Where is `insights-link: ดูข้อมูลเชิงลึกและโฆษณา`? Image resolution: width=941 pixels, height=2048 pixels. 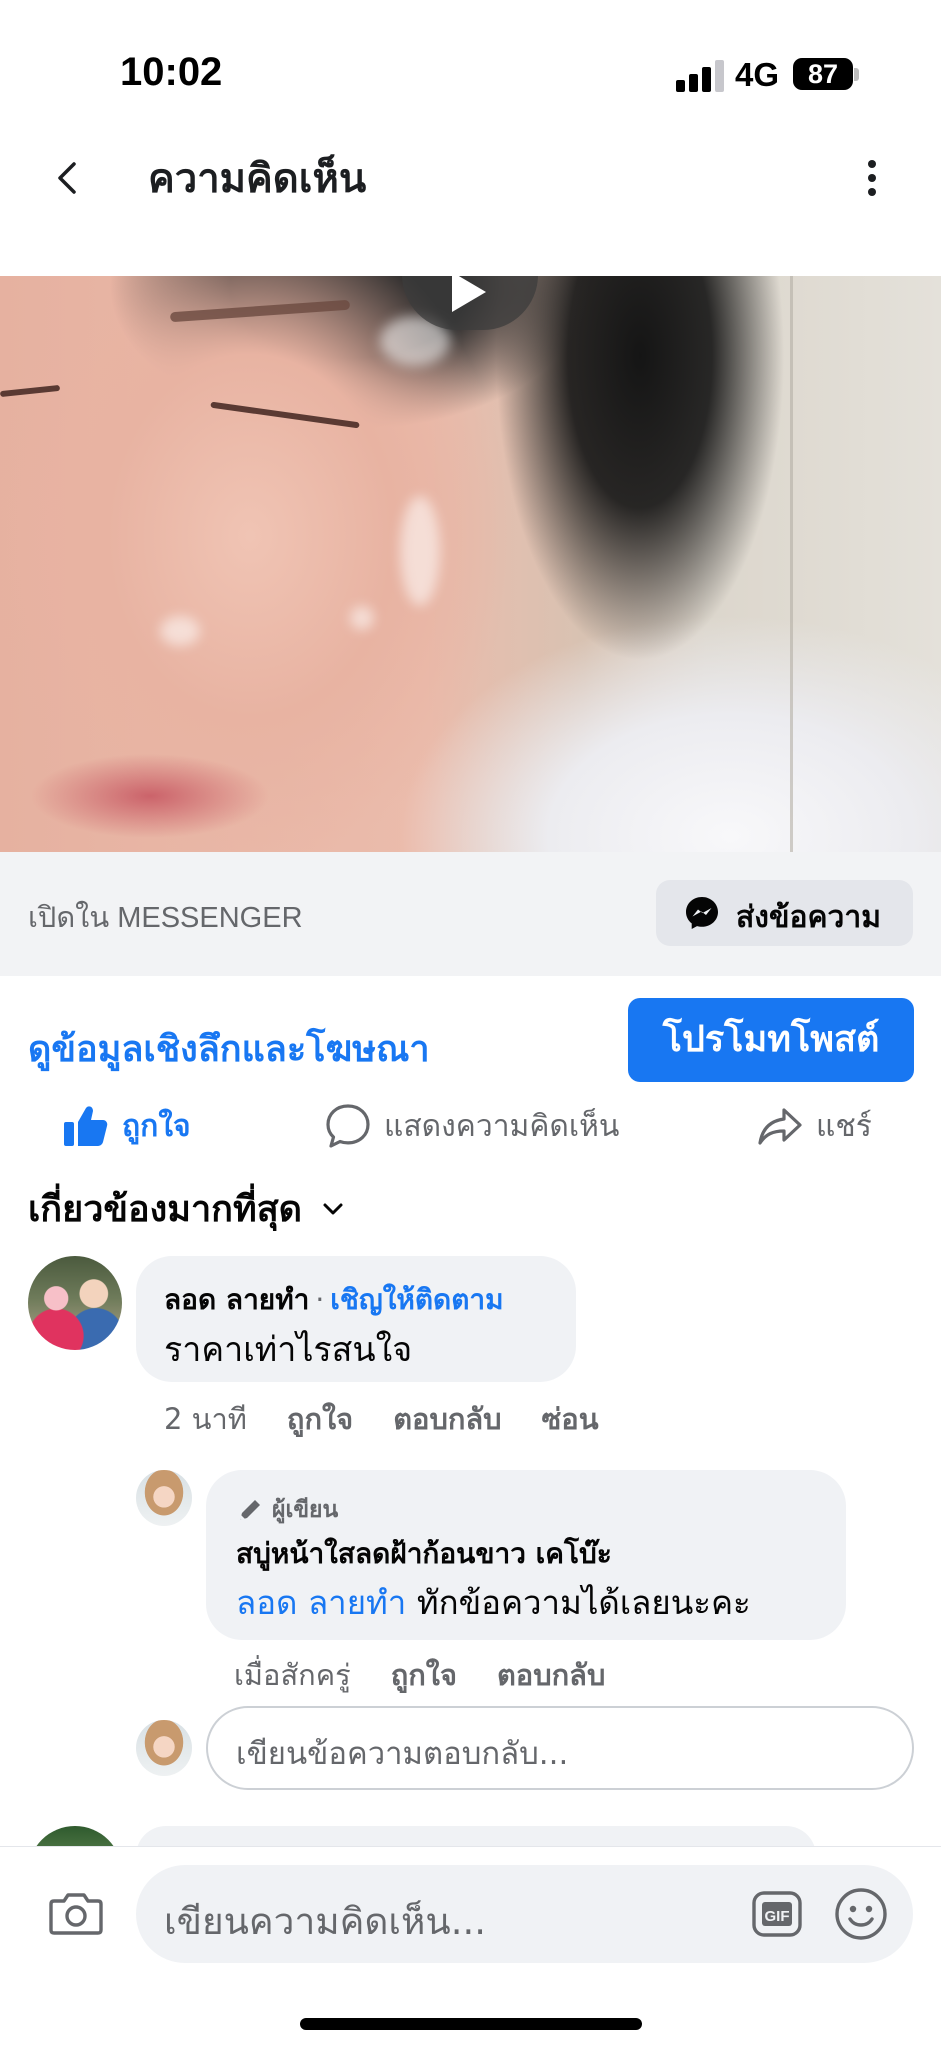
insights-link: ดูข้อมูลเชิงลึกและโฆษณา is located at coordinates (229, 1048).